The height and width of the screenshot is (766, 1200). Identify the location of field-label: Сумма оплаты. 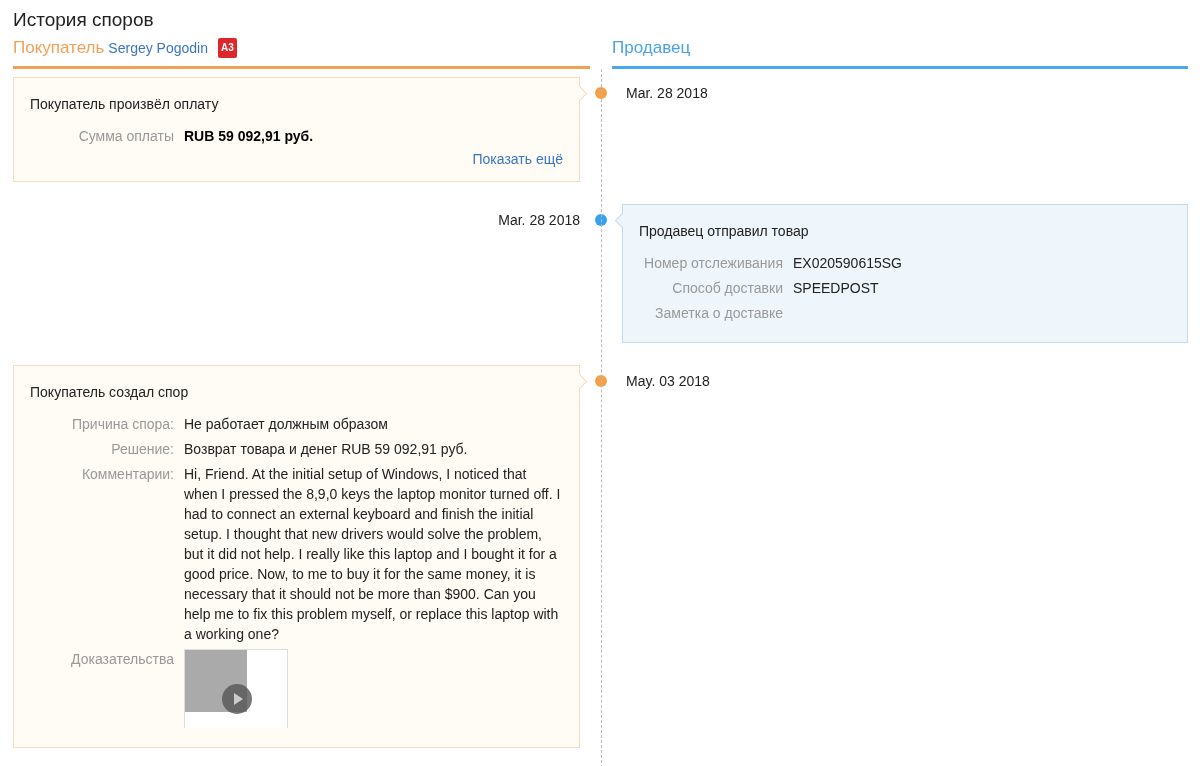
(125, 136).